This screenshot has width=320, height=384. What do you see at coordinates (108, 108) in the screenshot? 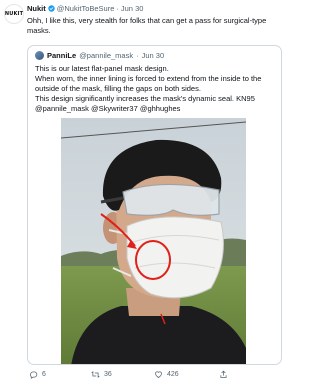
I see `quoted-text-line: @pannile_mask @Skywriter37 @ghhughes` at bounding box center [108, 108].